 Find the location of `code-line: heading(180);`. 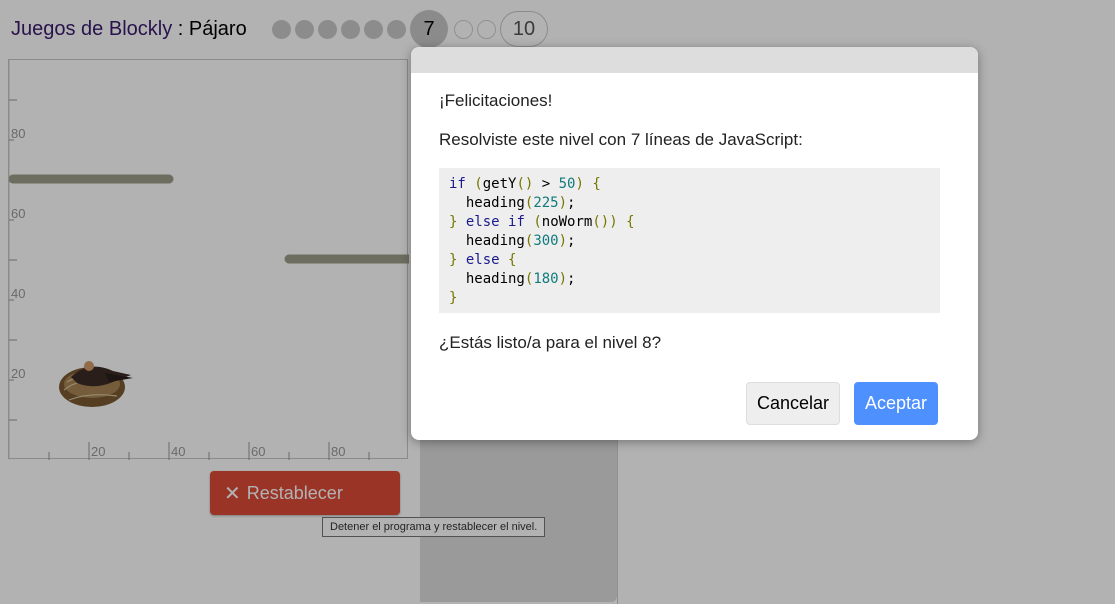

code-line: heading(180); is located at coordinates (520, 279).